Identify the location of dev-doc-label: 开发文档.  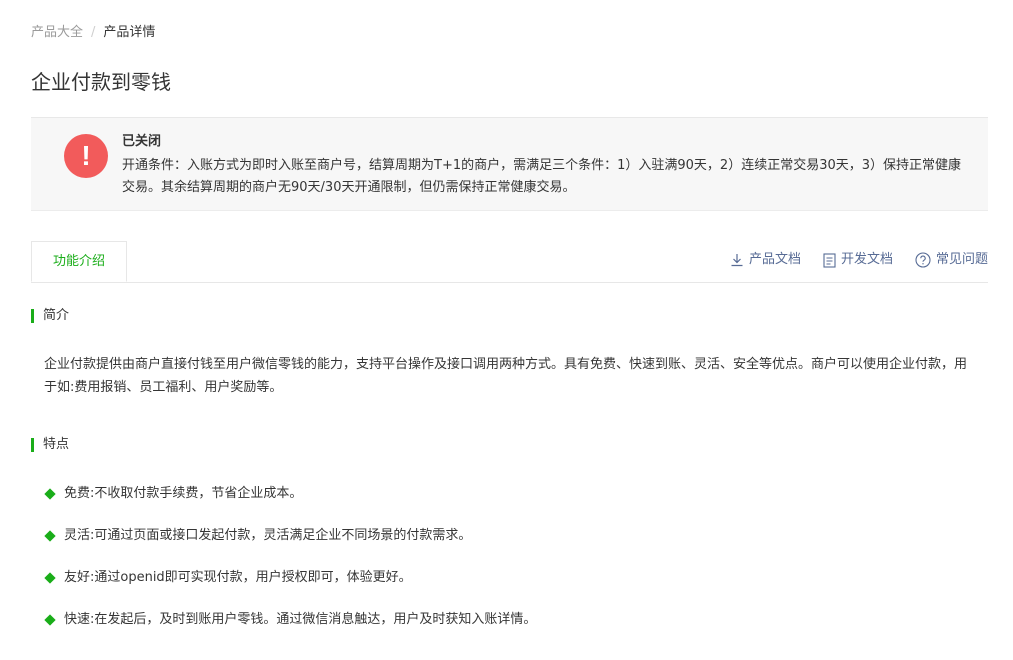
(866, 259).